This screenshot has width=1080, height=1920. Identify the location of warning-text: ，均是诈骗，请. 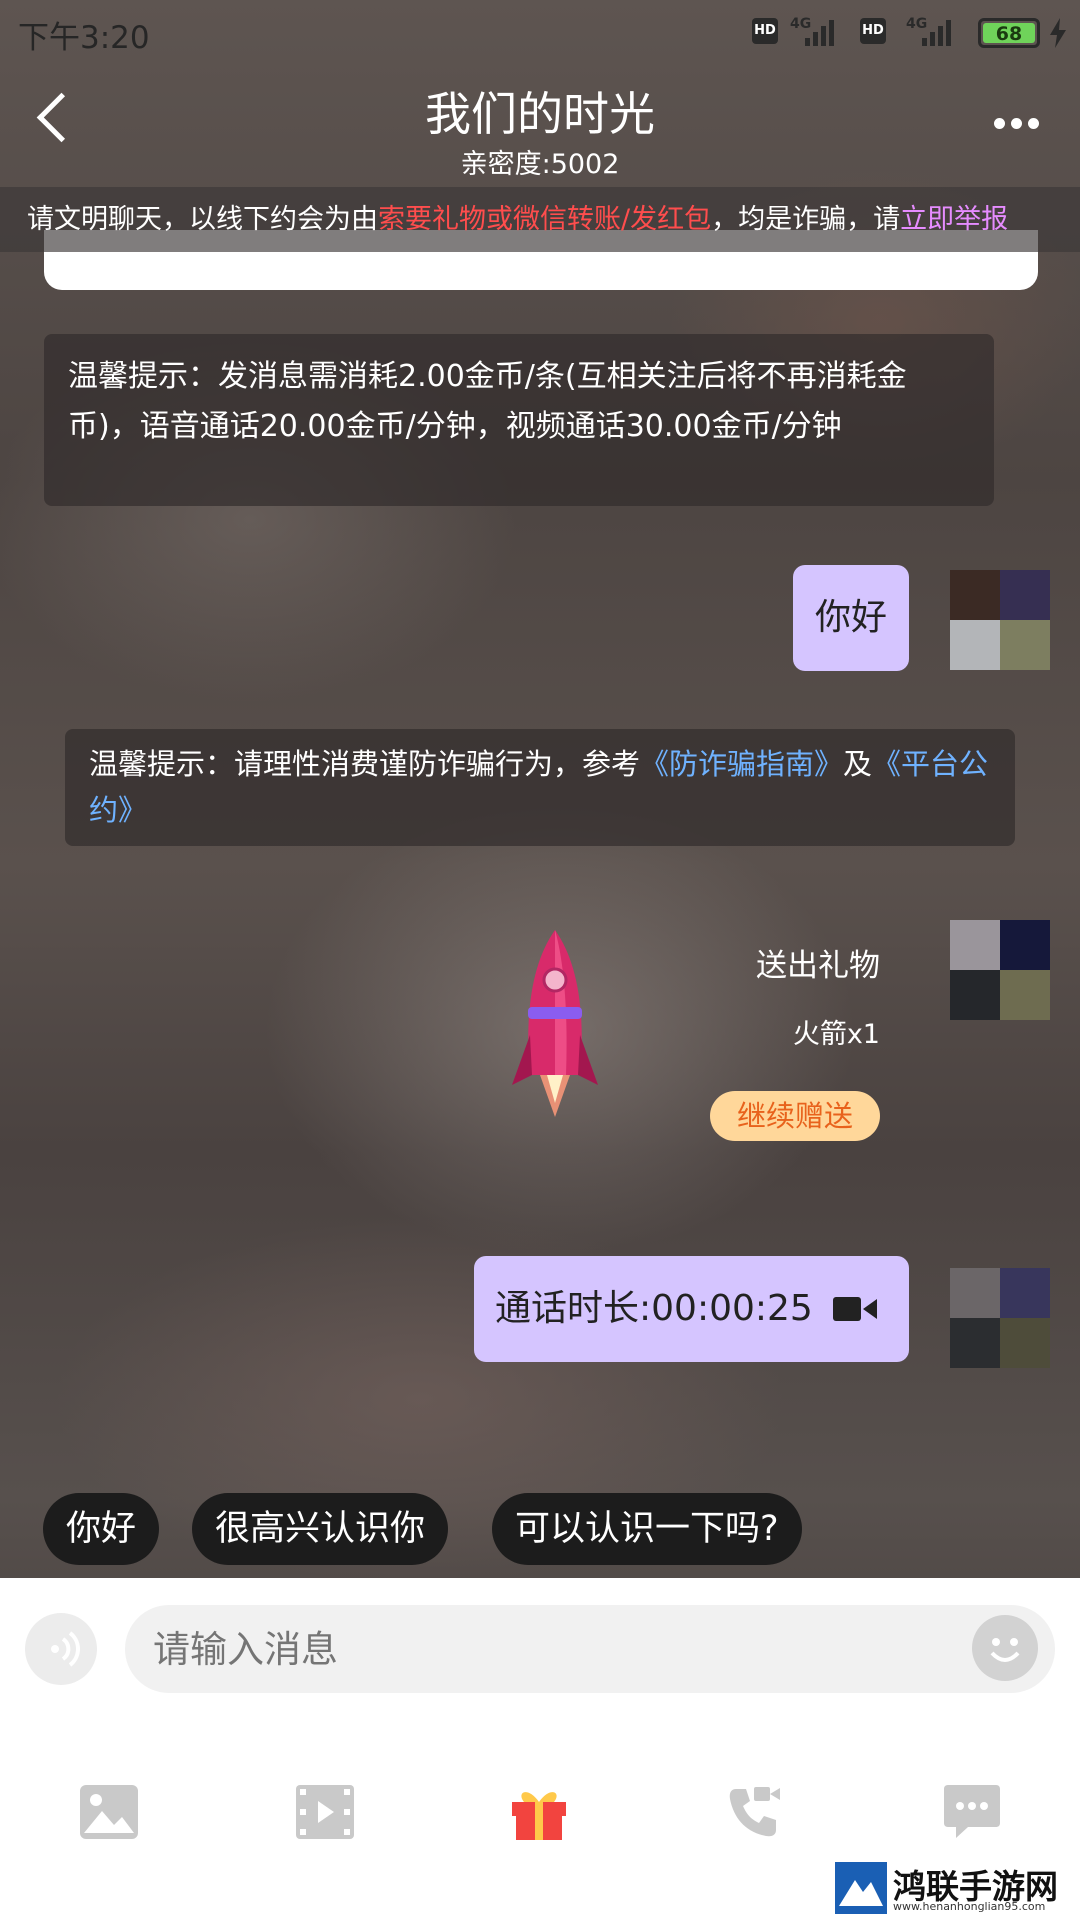
(806, 219).